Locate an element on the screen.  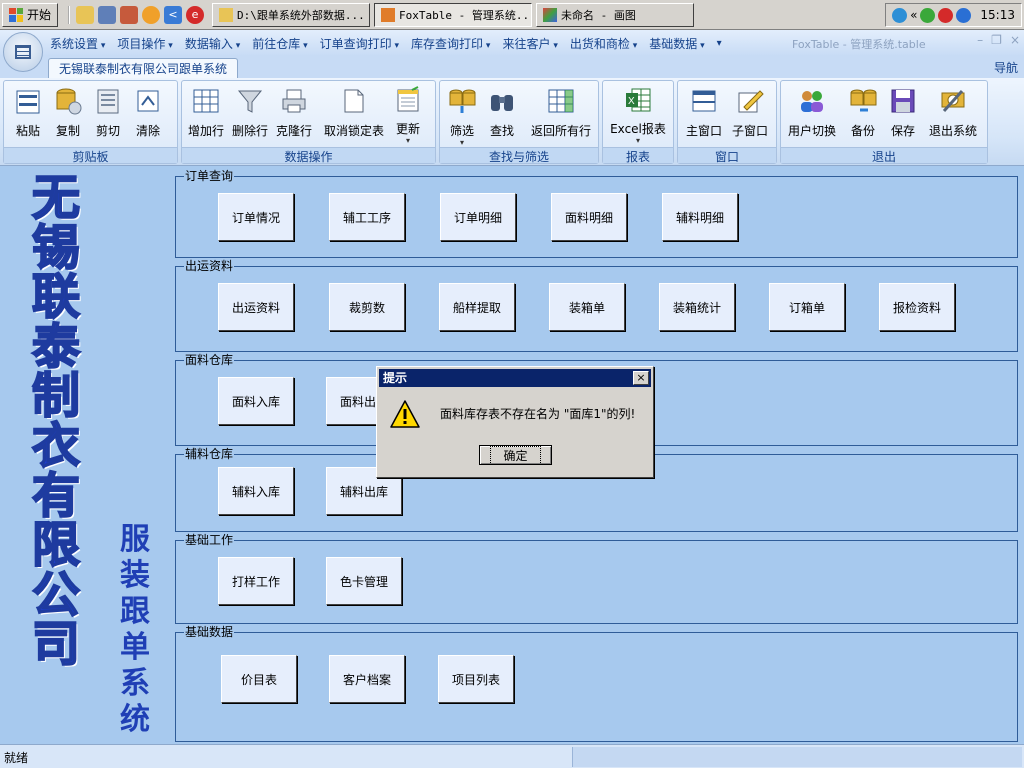
status-text: 就绪 is located at coordinates (16, 758).